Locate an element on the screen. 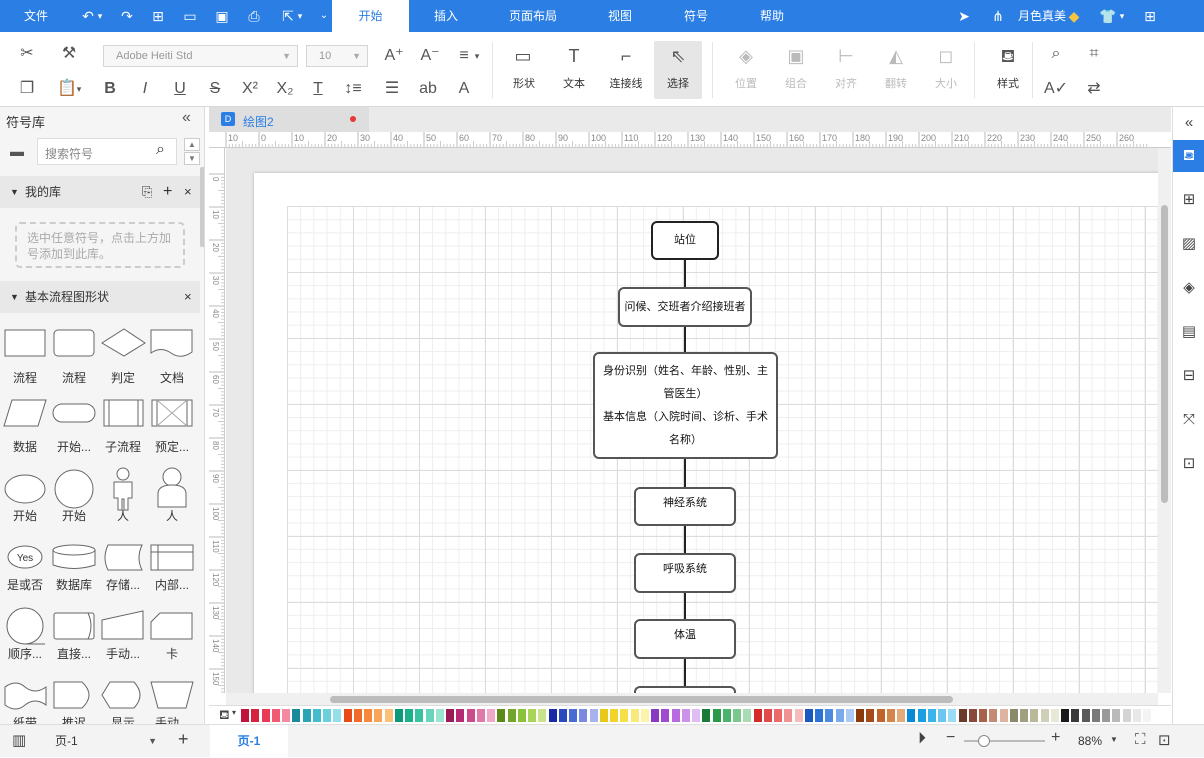  apps-grid-icon: ⊞ is located at coordinates (1150, 16).